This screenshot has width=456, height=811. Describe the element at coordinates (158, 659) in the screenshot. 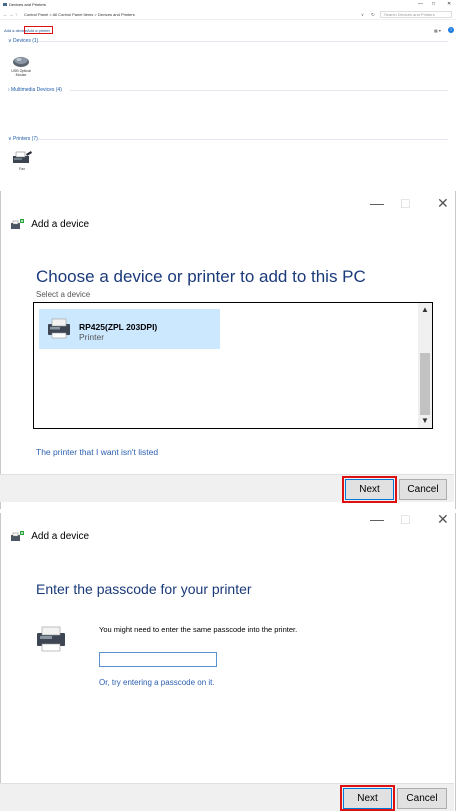

I see `passcode-input` at that location.